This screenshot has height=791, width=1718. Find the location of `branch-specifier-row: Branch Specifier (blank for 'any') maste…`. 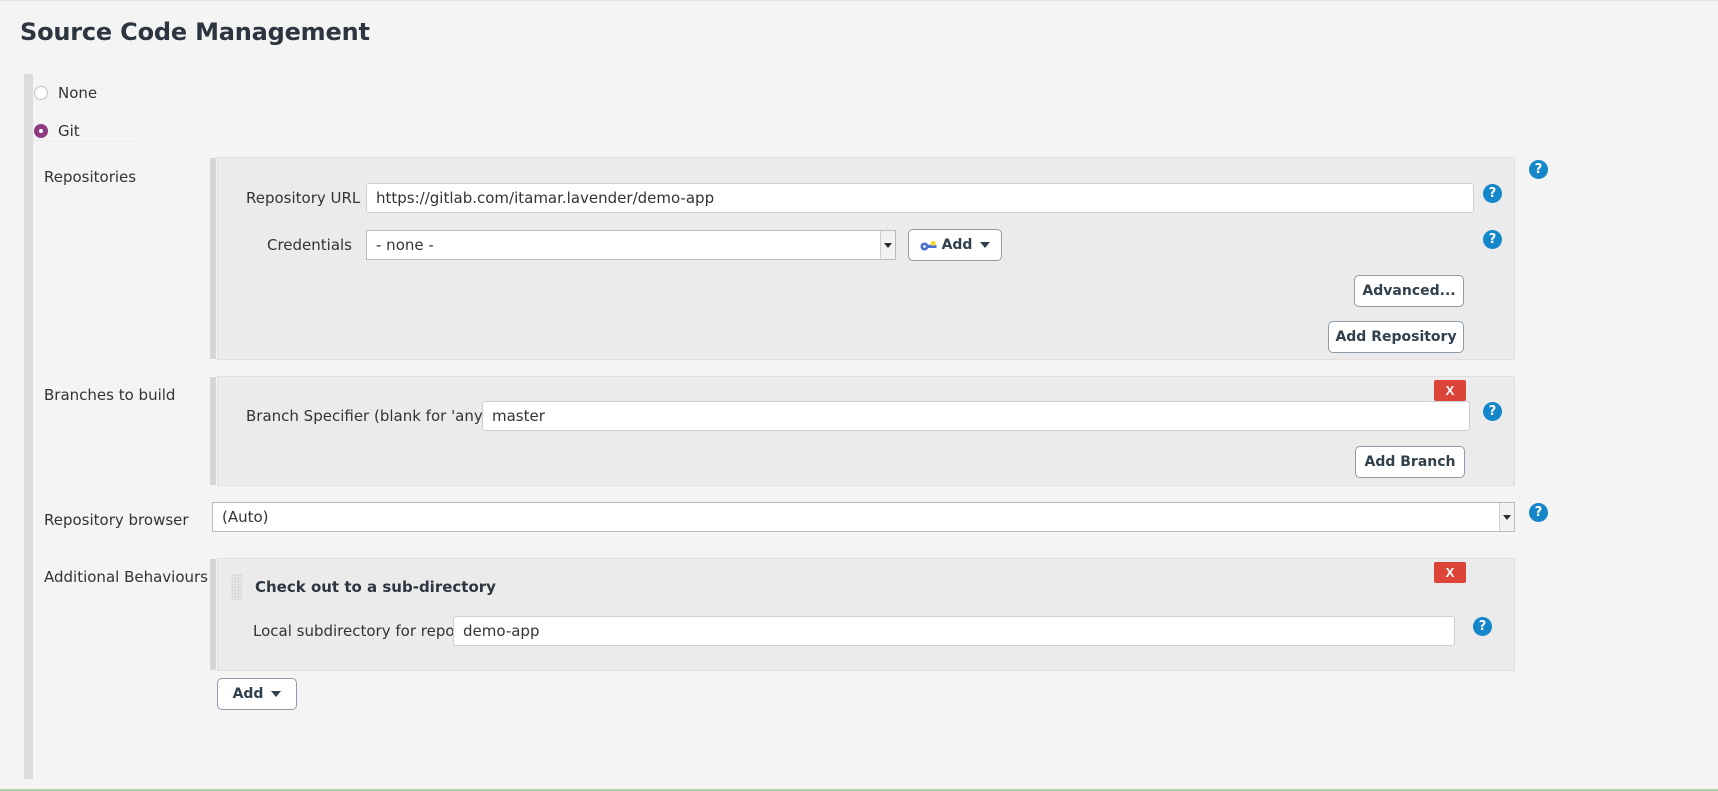

branch-specifier-row: Branch Specifier (blank for 'any') maste… is located at coordinates (871, 416).